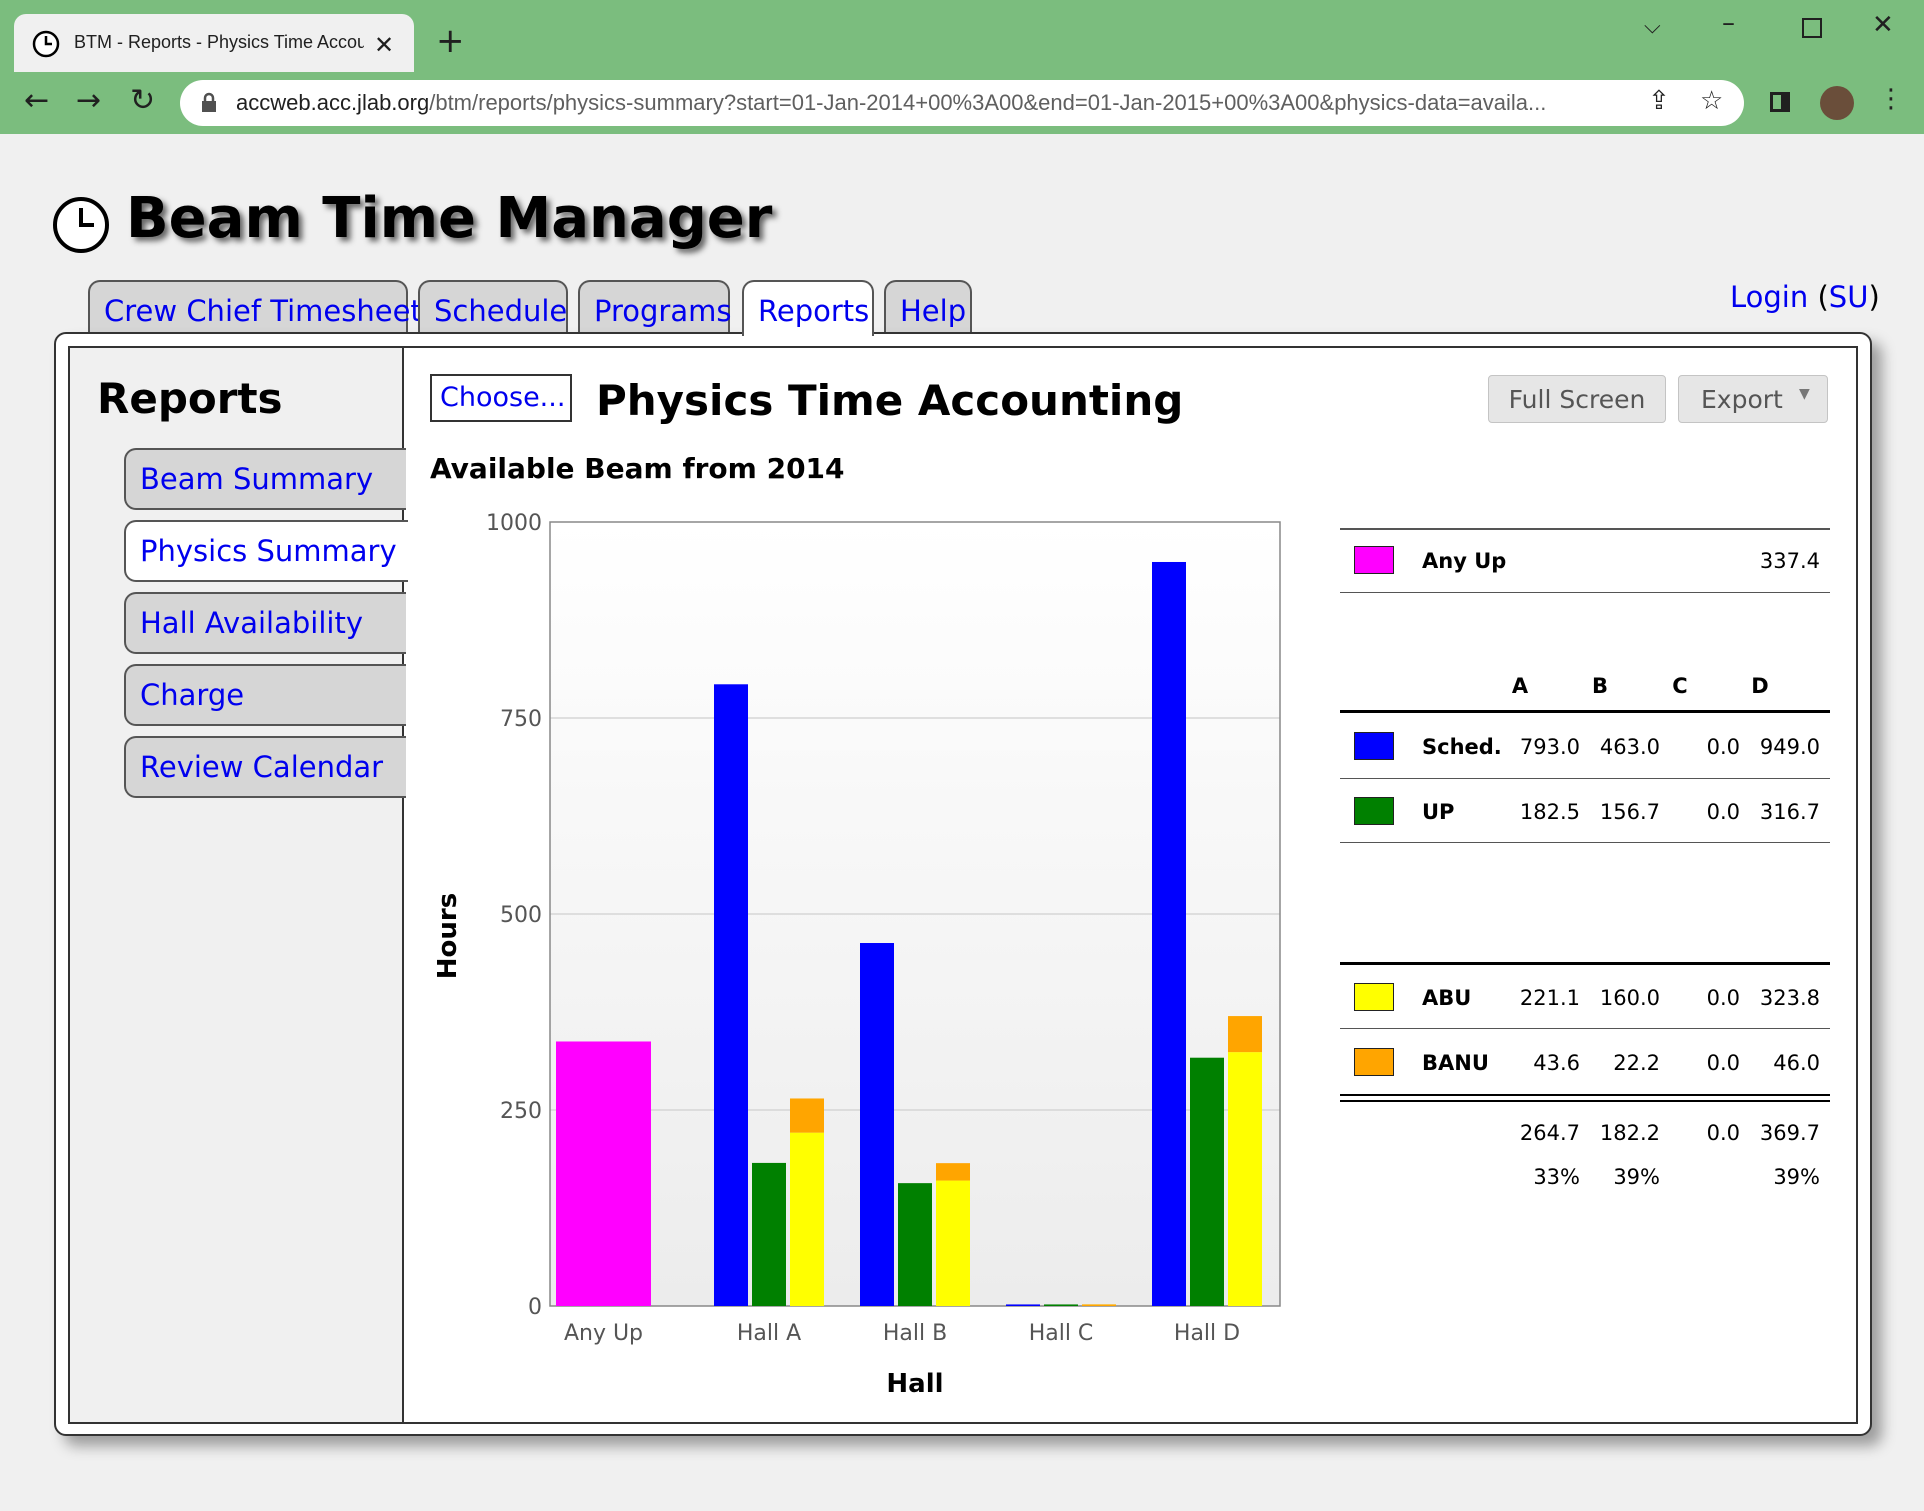 The height and width of the screenshot is (1511, 1924). What do you see at coordinates (1812, 28) in the screenshot?
I see `maximize-icon` at bounding box center [1812, 28].